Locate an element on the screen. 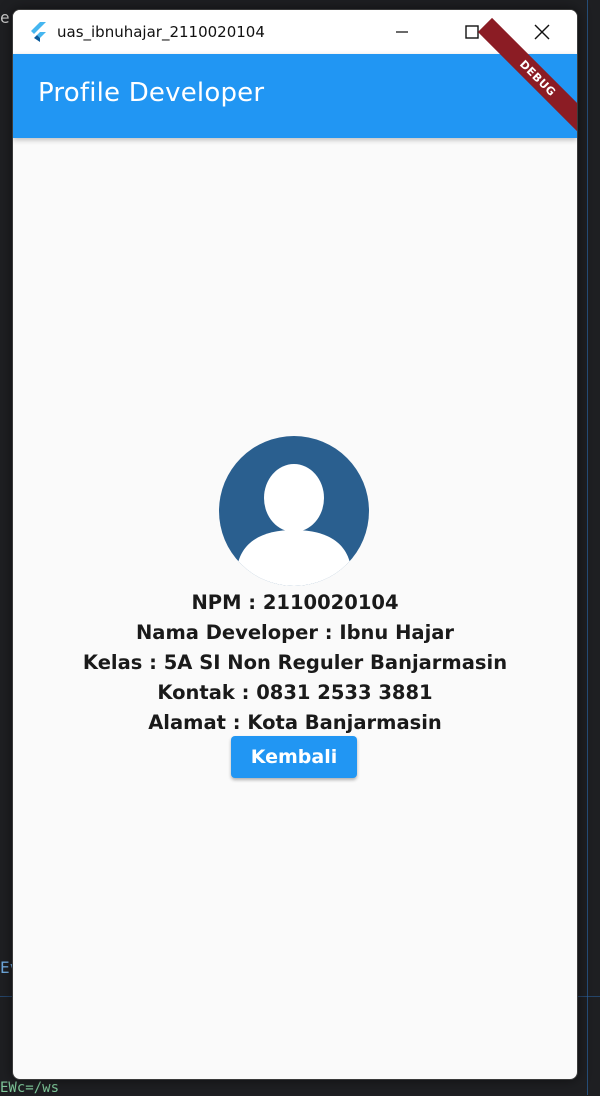 This screenshot has width=600, height=1096. flutter-logo-icon is located at coordinates (38, 32).